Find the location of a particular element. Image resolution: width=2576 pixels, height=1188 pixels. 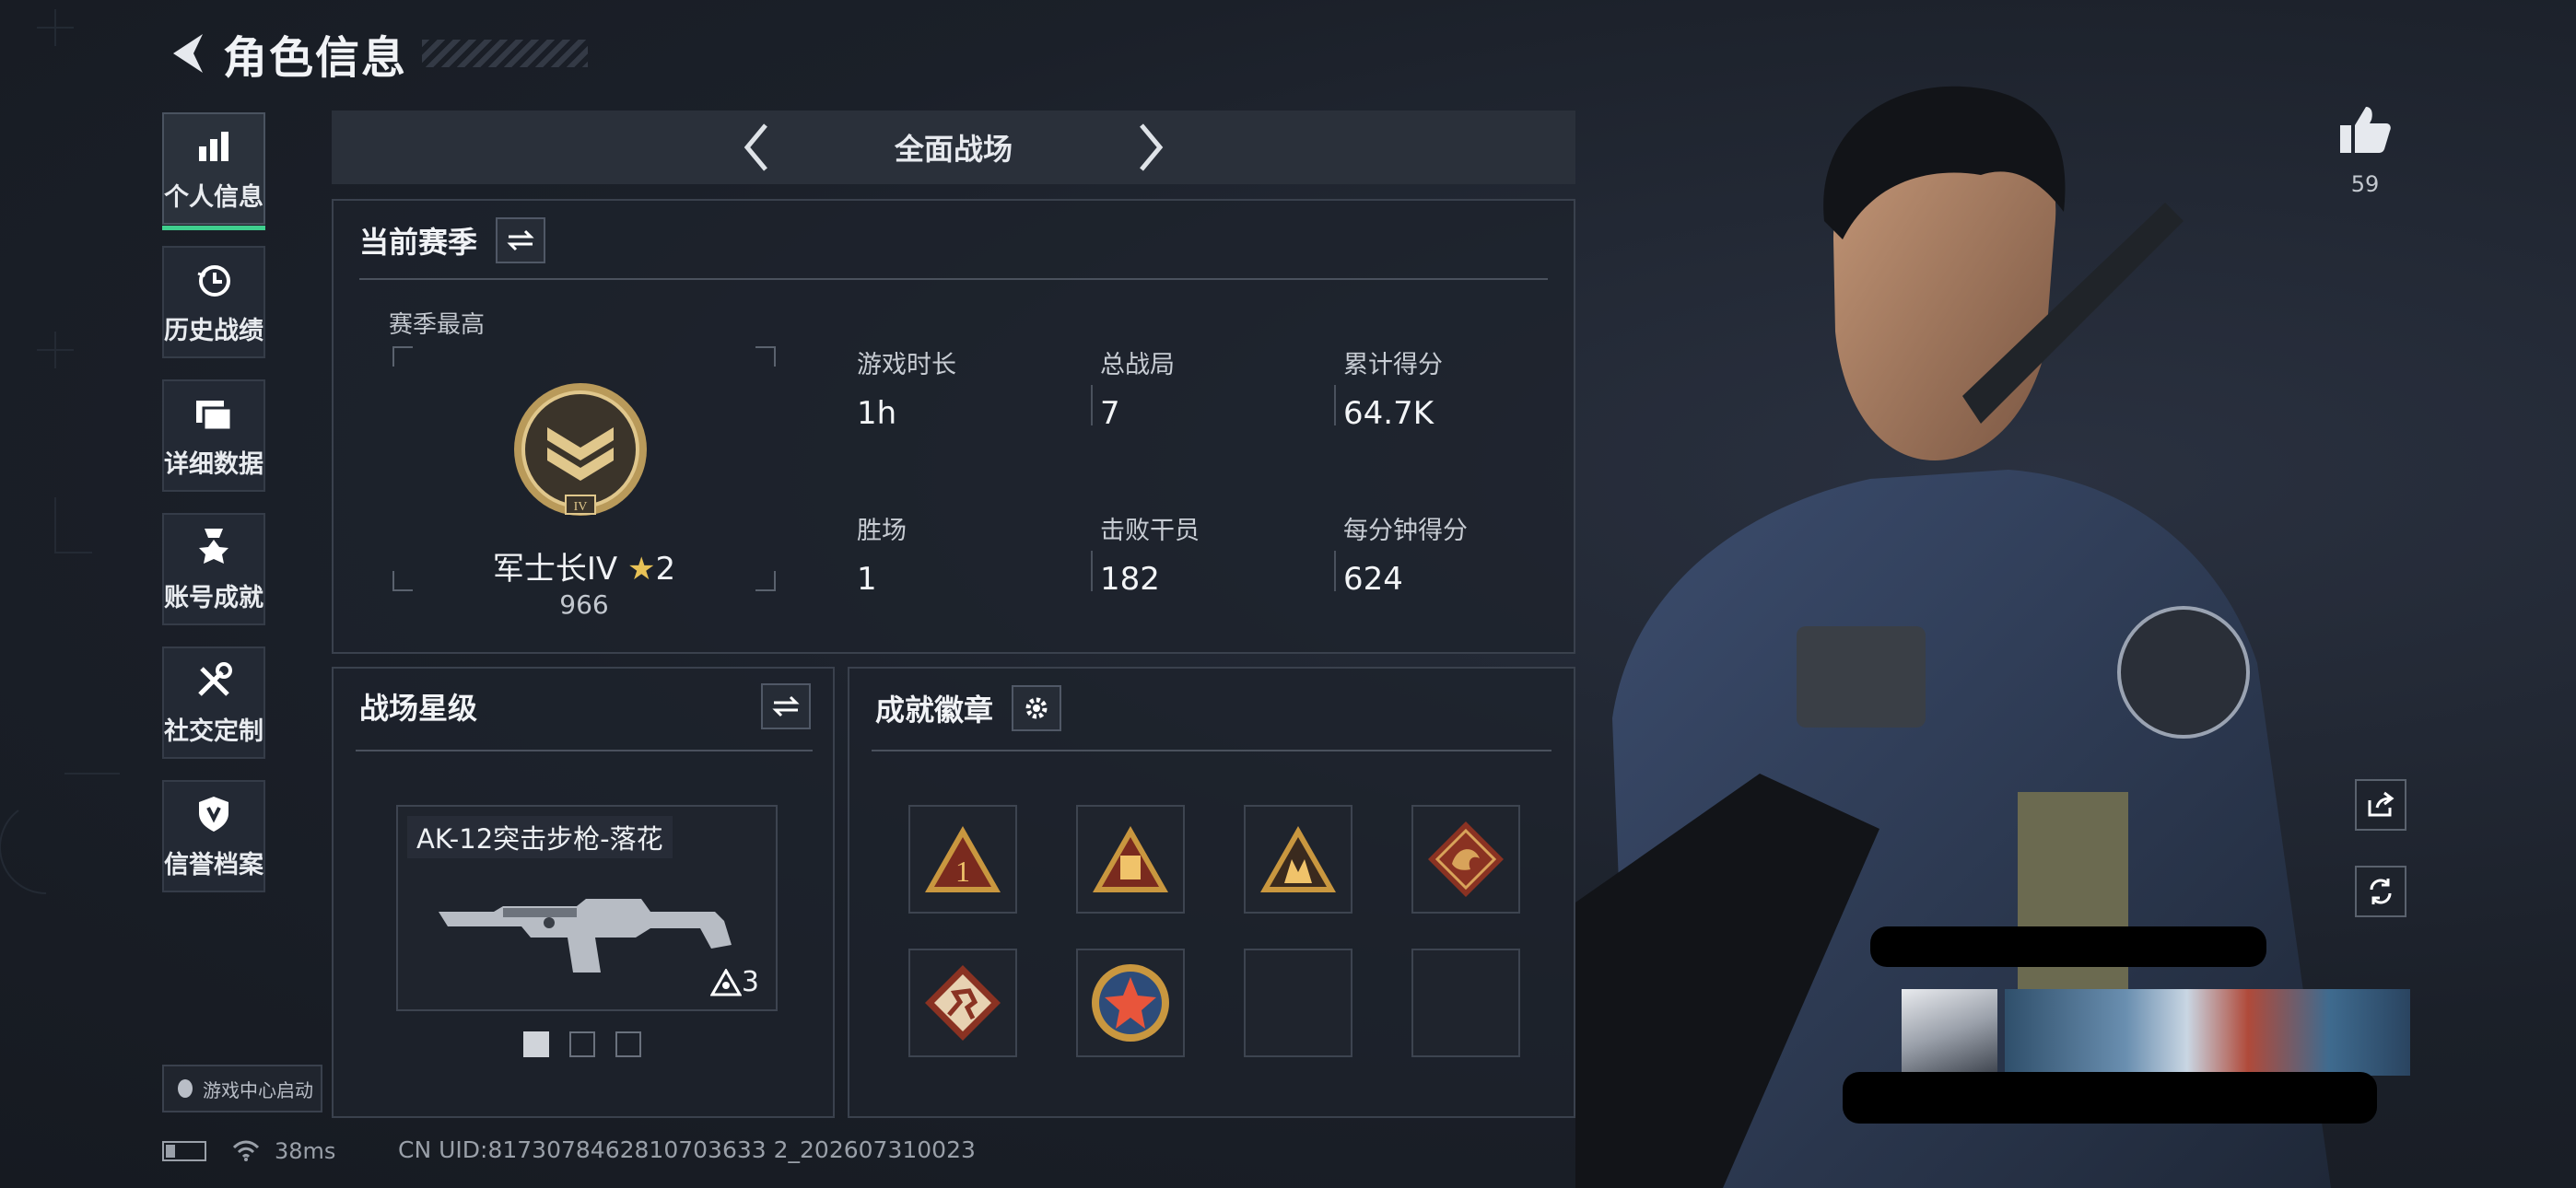

panel-header: 战场星级 is located at coordinates (418, 706).